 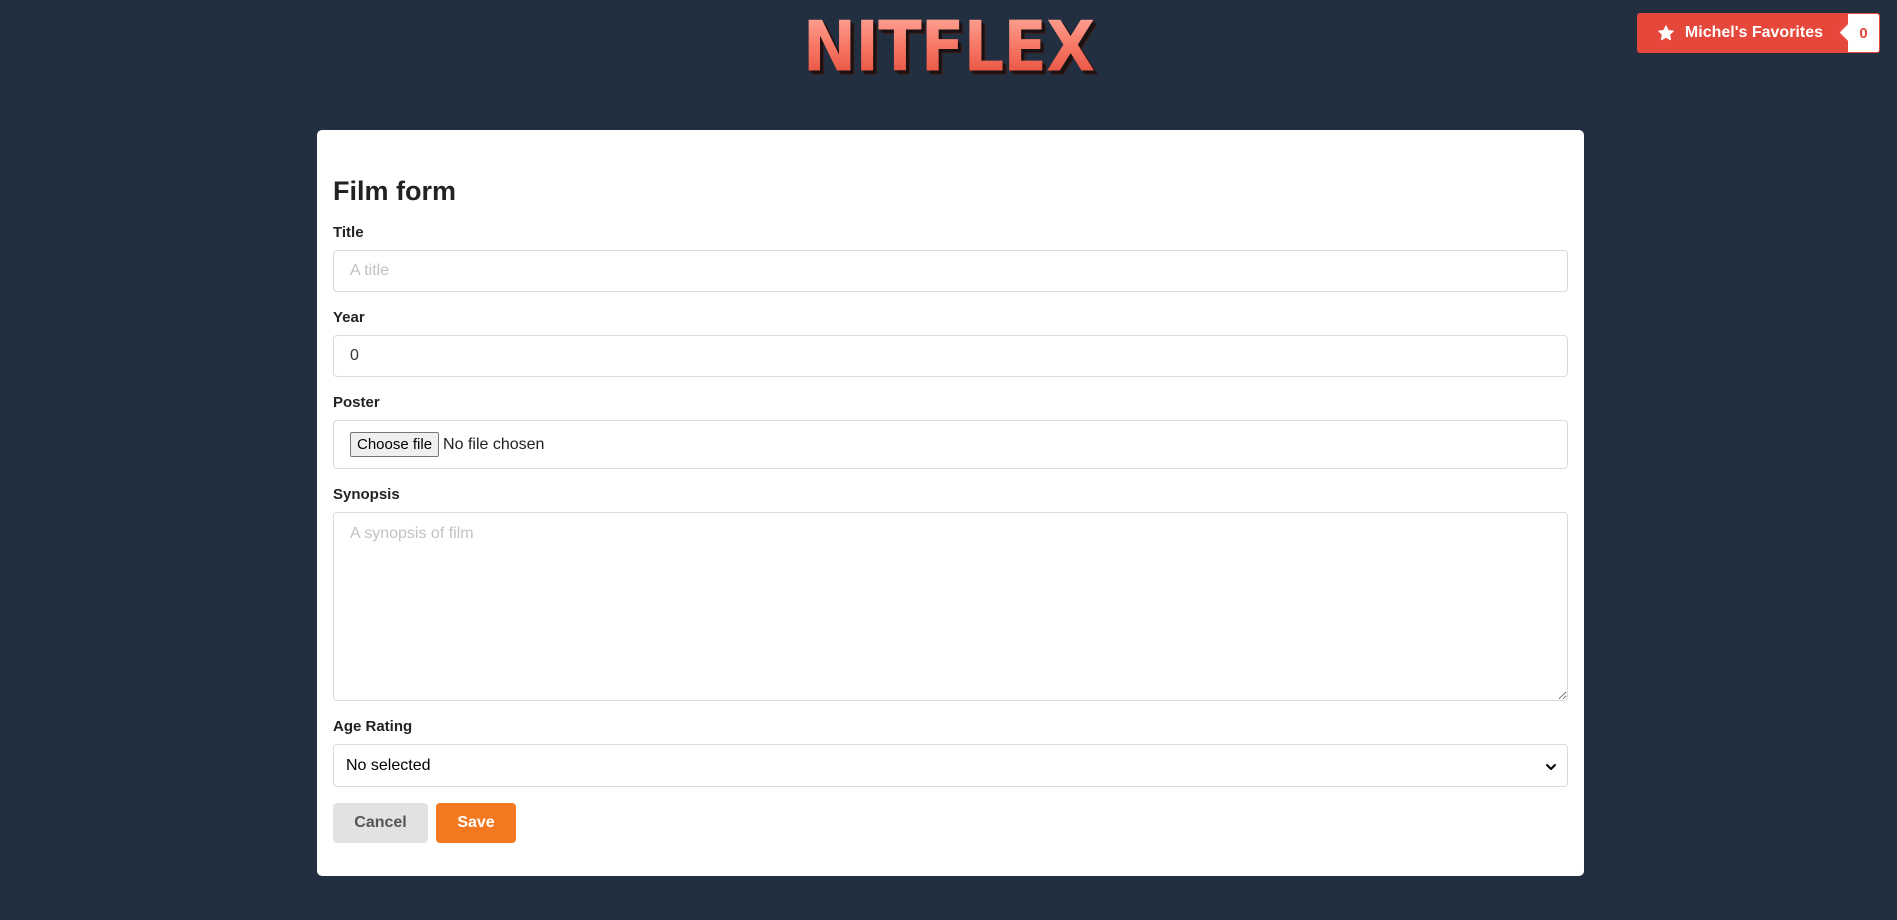 What do you see at coordinates (388, 765) in the screenshot?
I see `age-rating-selected: No selected` at bounding box center [388, 765].